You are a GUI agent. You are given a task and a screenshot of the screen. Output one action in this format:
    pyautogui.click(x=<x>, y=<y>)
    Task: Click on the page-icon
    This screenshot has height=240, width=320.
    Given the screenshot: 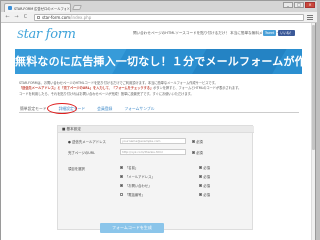 What is the action you would take?
    pyautogui.click(x=38, y=17)
    